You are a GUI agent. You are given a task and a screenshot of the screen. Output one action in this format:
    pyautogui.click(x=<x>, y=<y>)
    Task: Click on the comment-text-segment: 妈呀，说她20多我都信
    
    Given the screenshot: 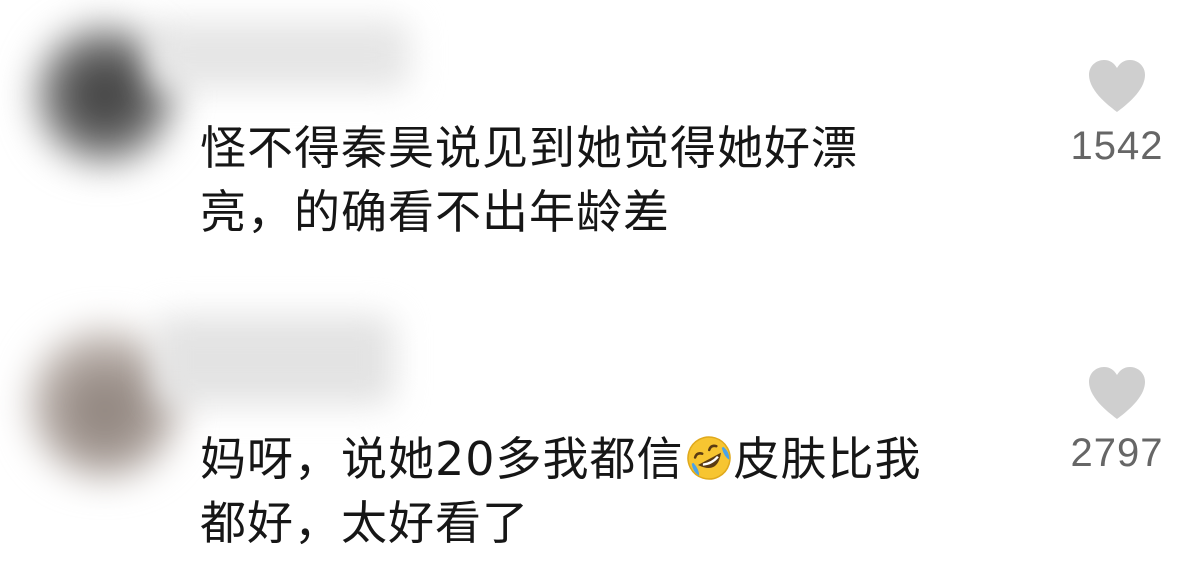 What is the action you would take?
    pyautogui.click(x=442, y=459)
    